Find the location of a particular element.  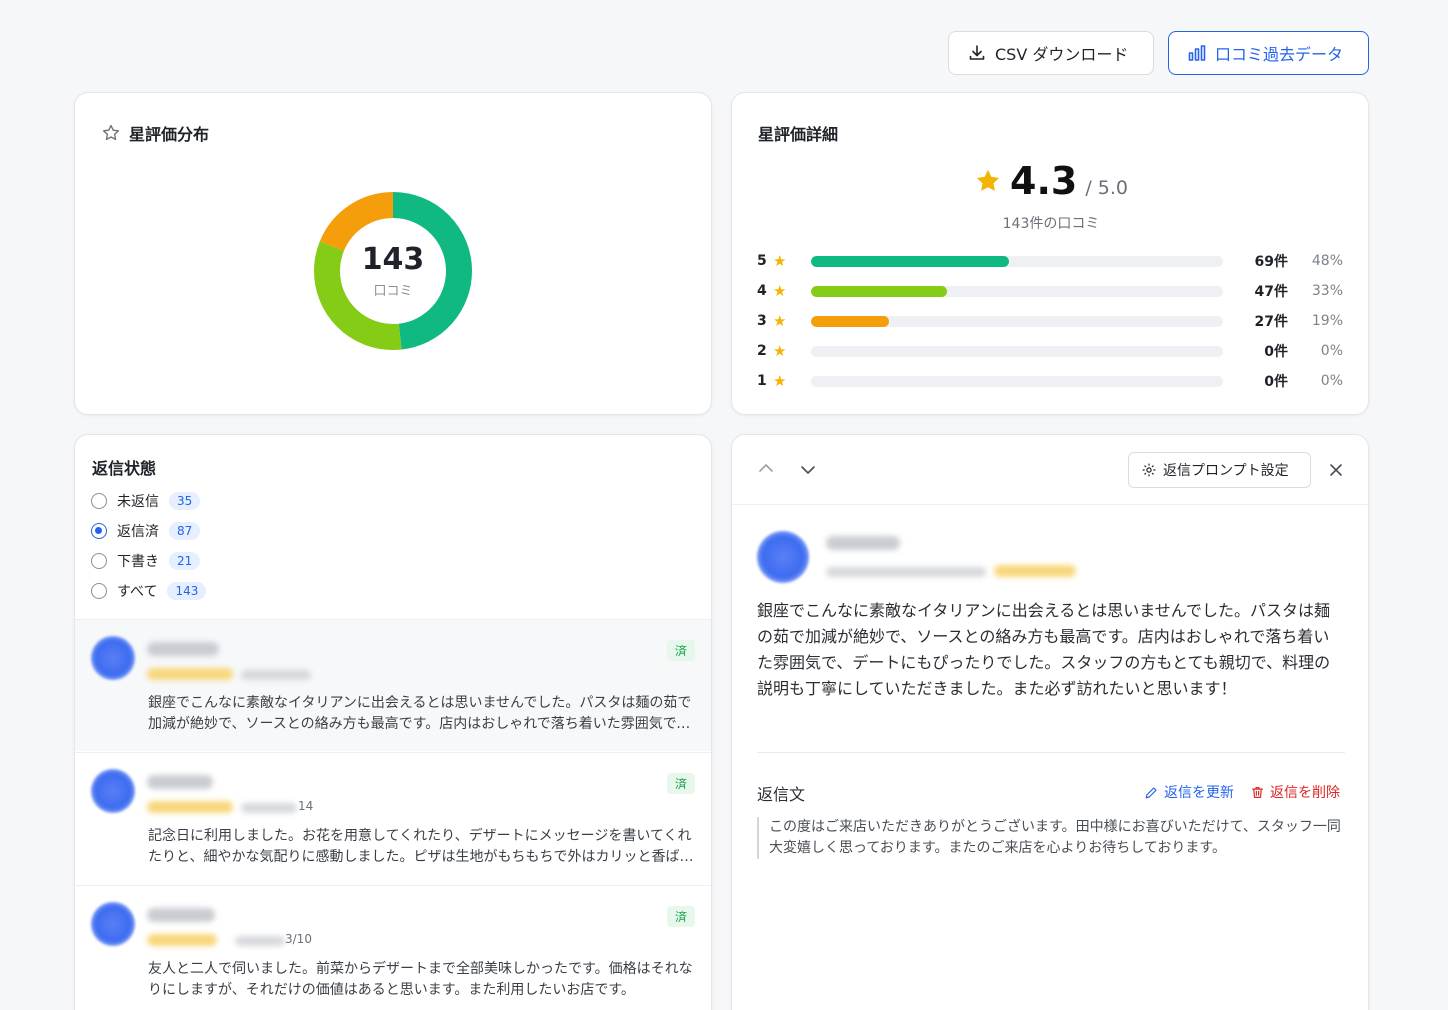

rating-row-3: 3 ★ 27件 19% is located at coordinates (1052, 321).